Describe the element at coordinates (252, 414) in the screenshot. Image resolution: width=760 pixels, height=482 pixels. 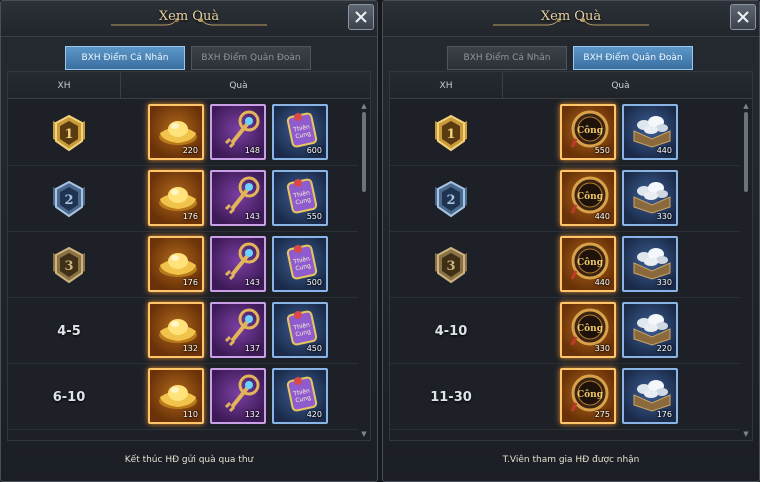
I see `reward-quantity: 132` at that location.